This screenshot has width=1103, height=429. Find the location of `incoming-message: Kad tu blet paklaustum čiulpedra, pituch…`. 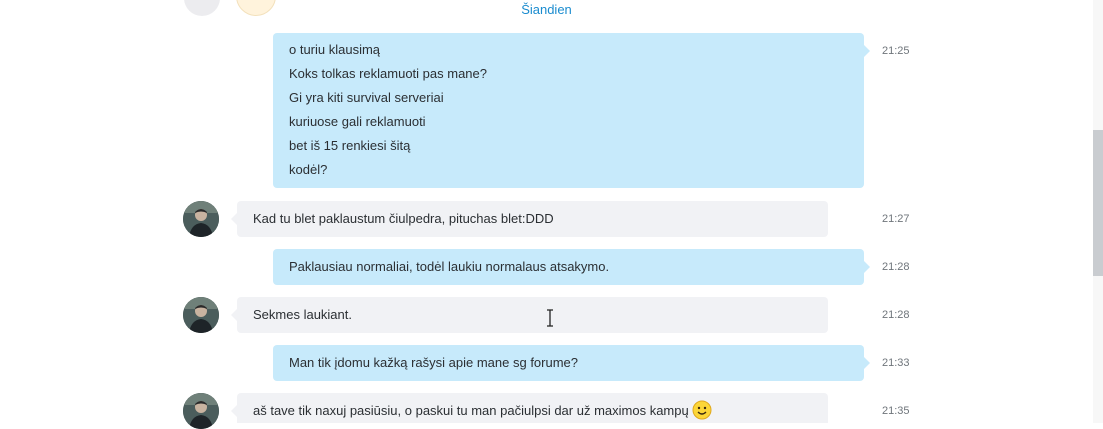

incoming-message: Kad tu blet paklaustum čiulpedra, pituch… is located at coordinates (529, 219).